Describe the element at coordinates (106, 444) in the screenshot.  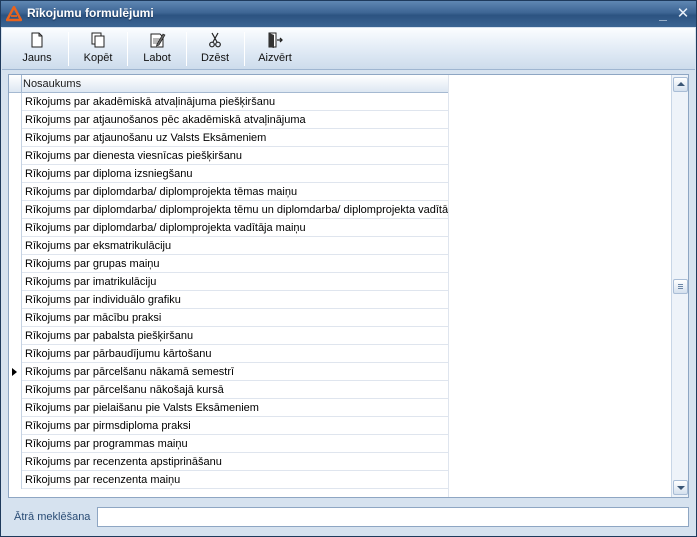
I see `row-name-cell: Rīkojums par programmas maiņu` at that location.